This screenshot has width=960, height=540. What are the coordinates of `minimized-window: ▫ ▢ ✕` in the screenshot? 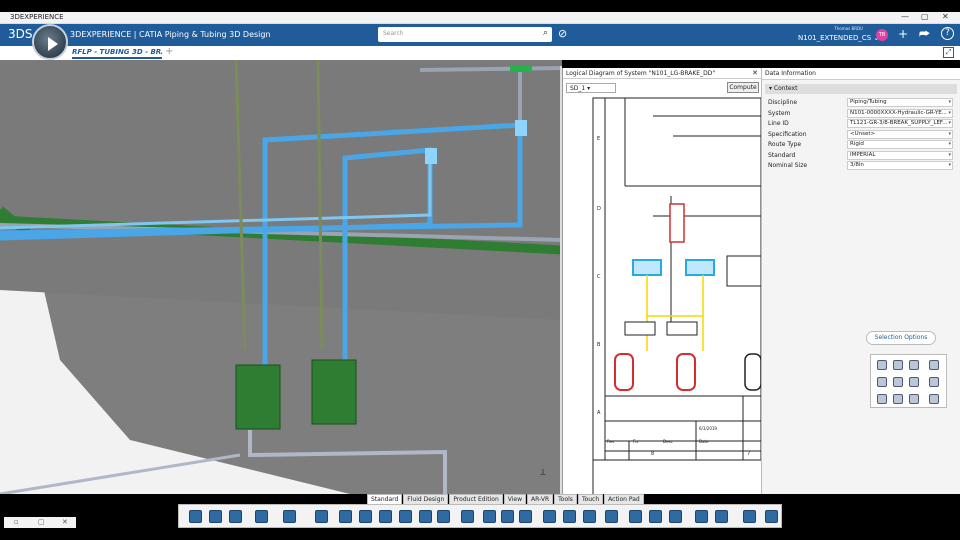 It's located at (40, 522).